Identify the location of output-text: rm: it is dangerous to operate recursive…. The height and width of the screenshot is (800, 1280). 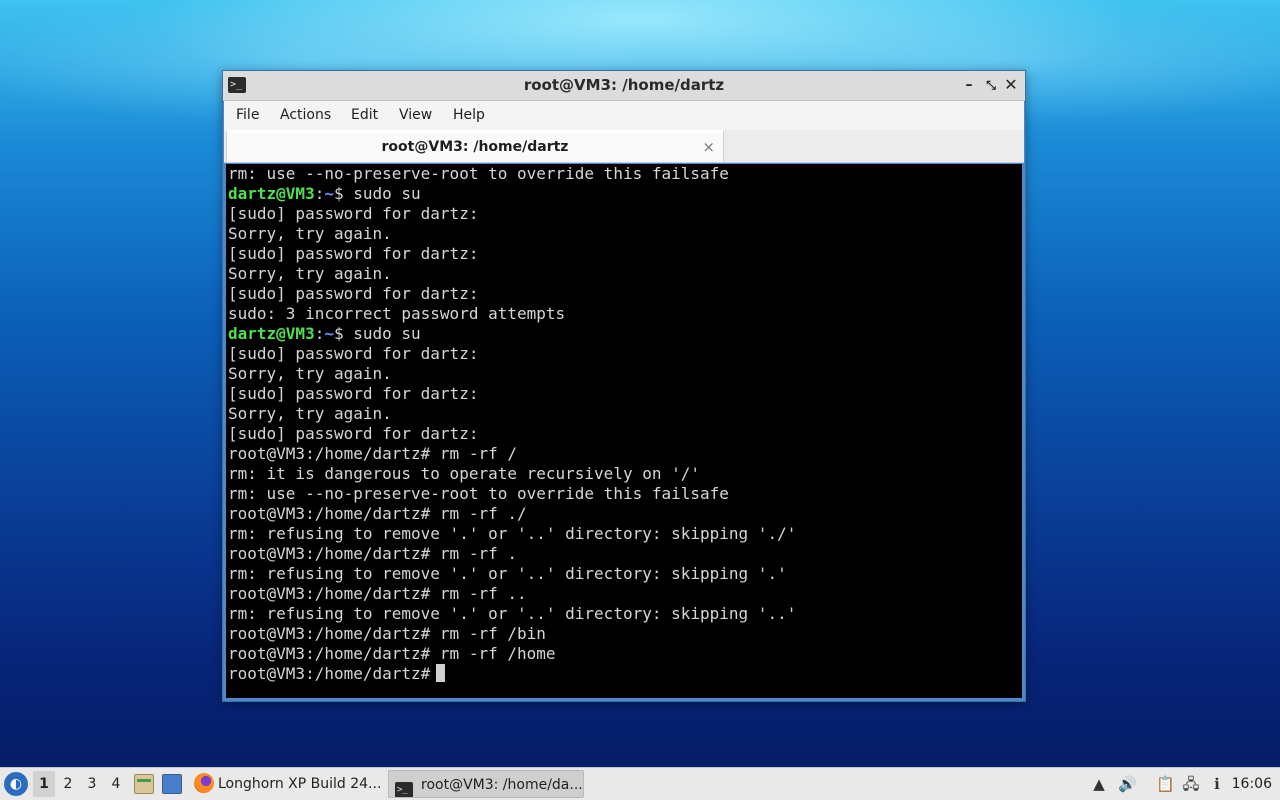
(464, 473).